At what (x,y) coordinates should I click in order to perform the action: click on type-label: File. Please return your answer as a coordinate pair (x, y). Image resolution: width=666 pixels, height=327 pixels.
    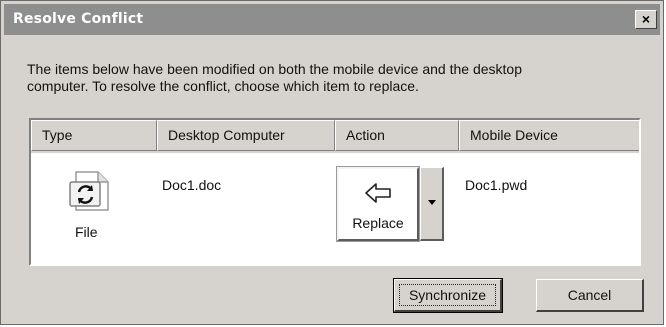
    Looking at the image, I should click on (86, 232).